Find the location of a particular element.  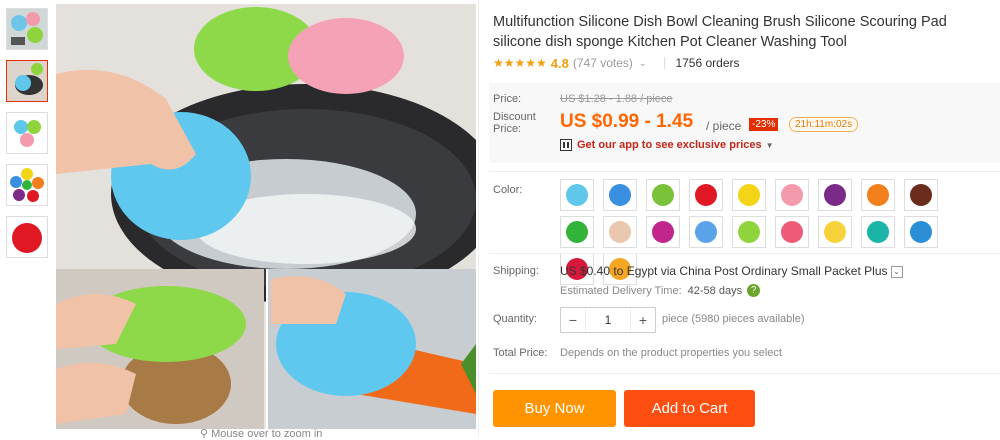

orders-count: 1756 orders is located at coordinates (707, 63).